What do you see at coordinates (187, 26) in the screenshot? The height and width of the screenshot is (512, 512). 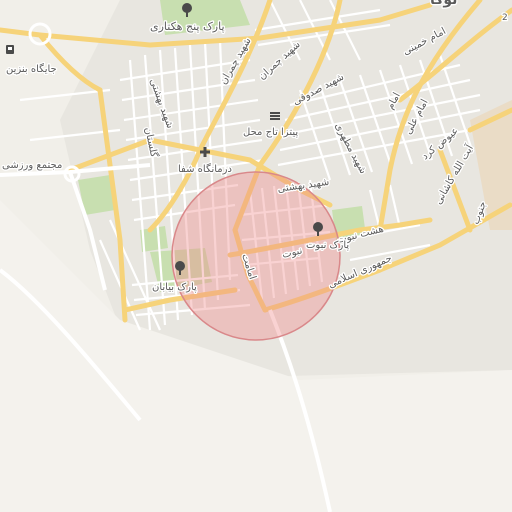 I see `park-panj-hektari-label: پارک پنج هکتاری` at bounding box center [187, 26].